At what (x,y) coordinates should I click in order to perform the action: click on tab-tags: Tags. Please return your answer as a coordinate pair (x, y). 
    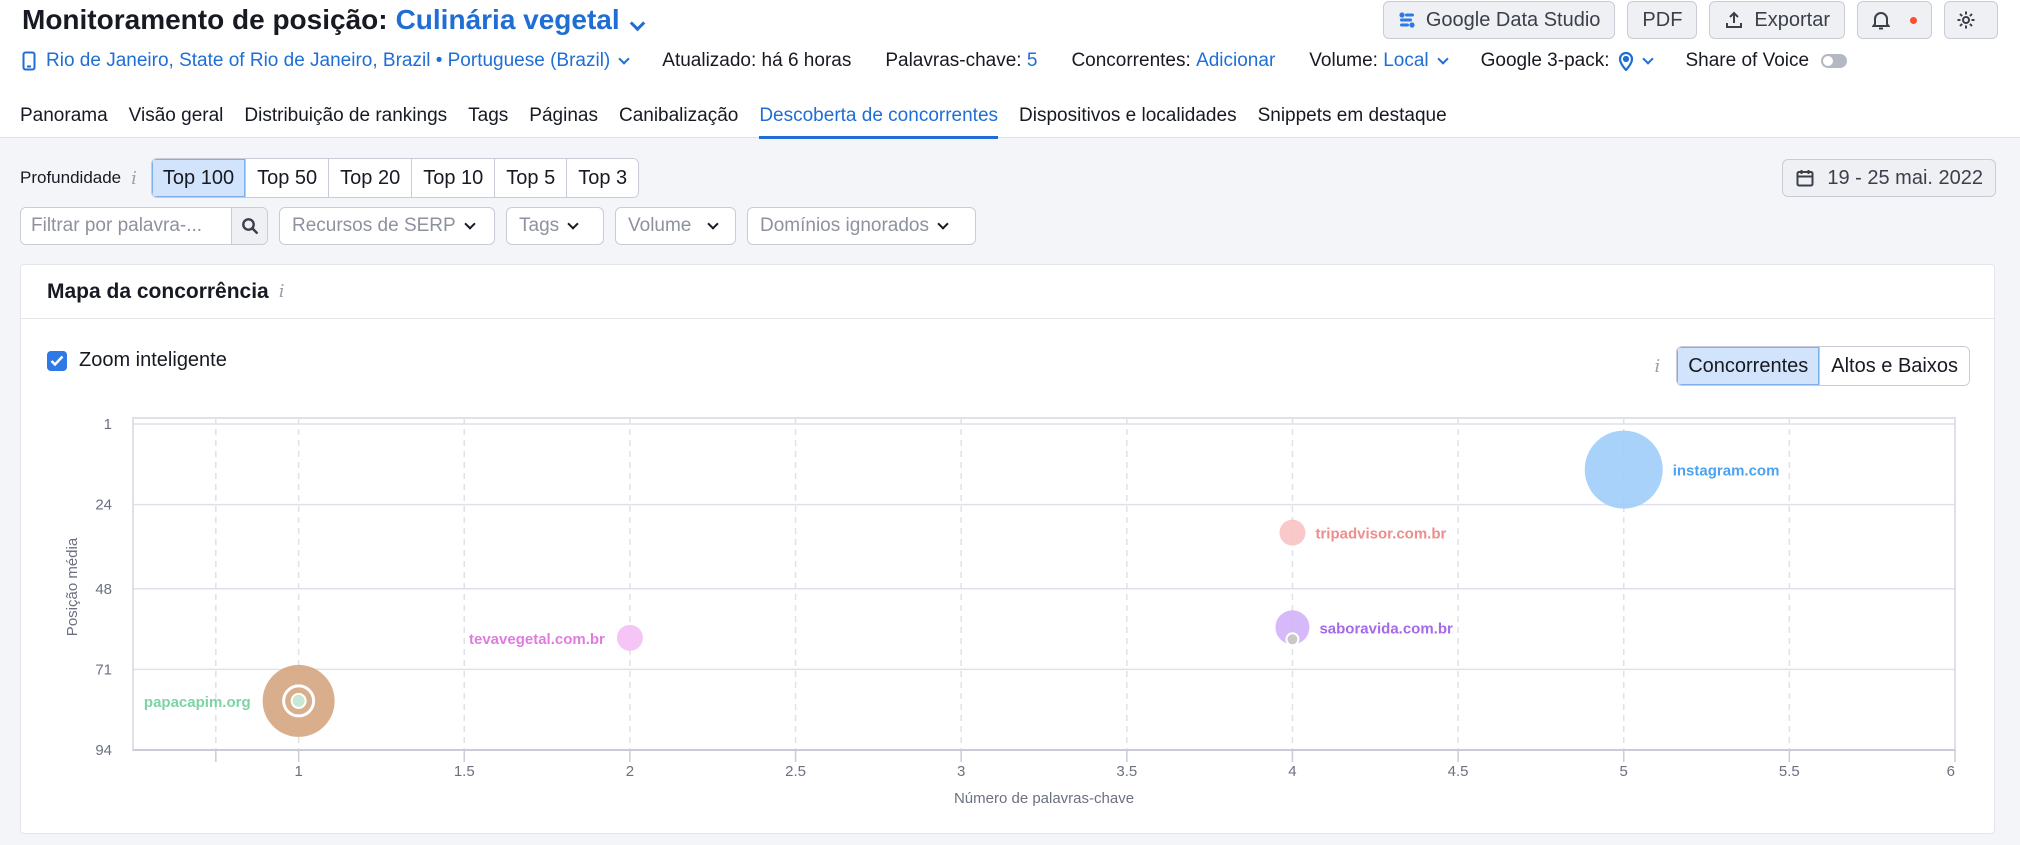
    Looking at the image, I should click on (488, 122).